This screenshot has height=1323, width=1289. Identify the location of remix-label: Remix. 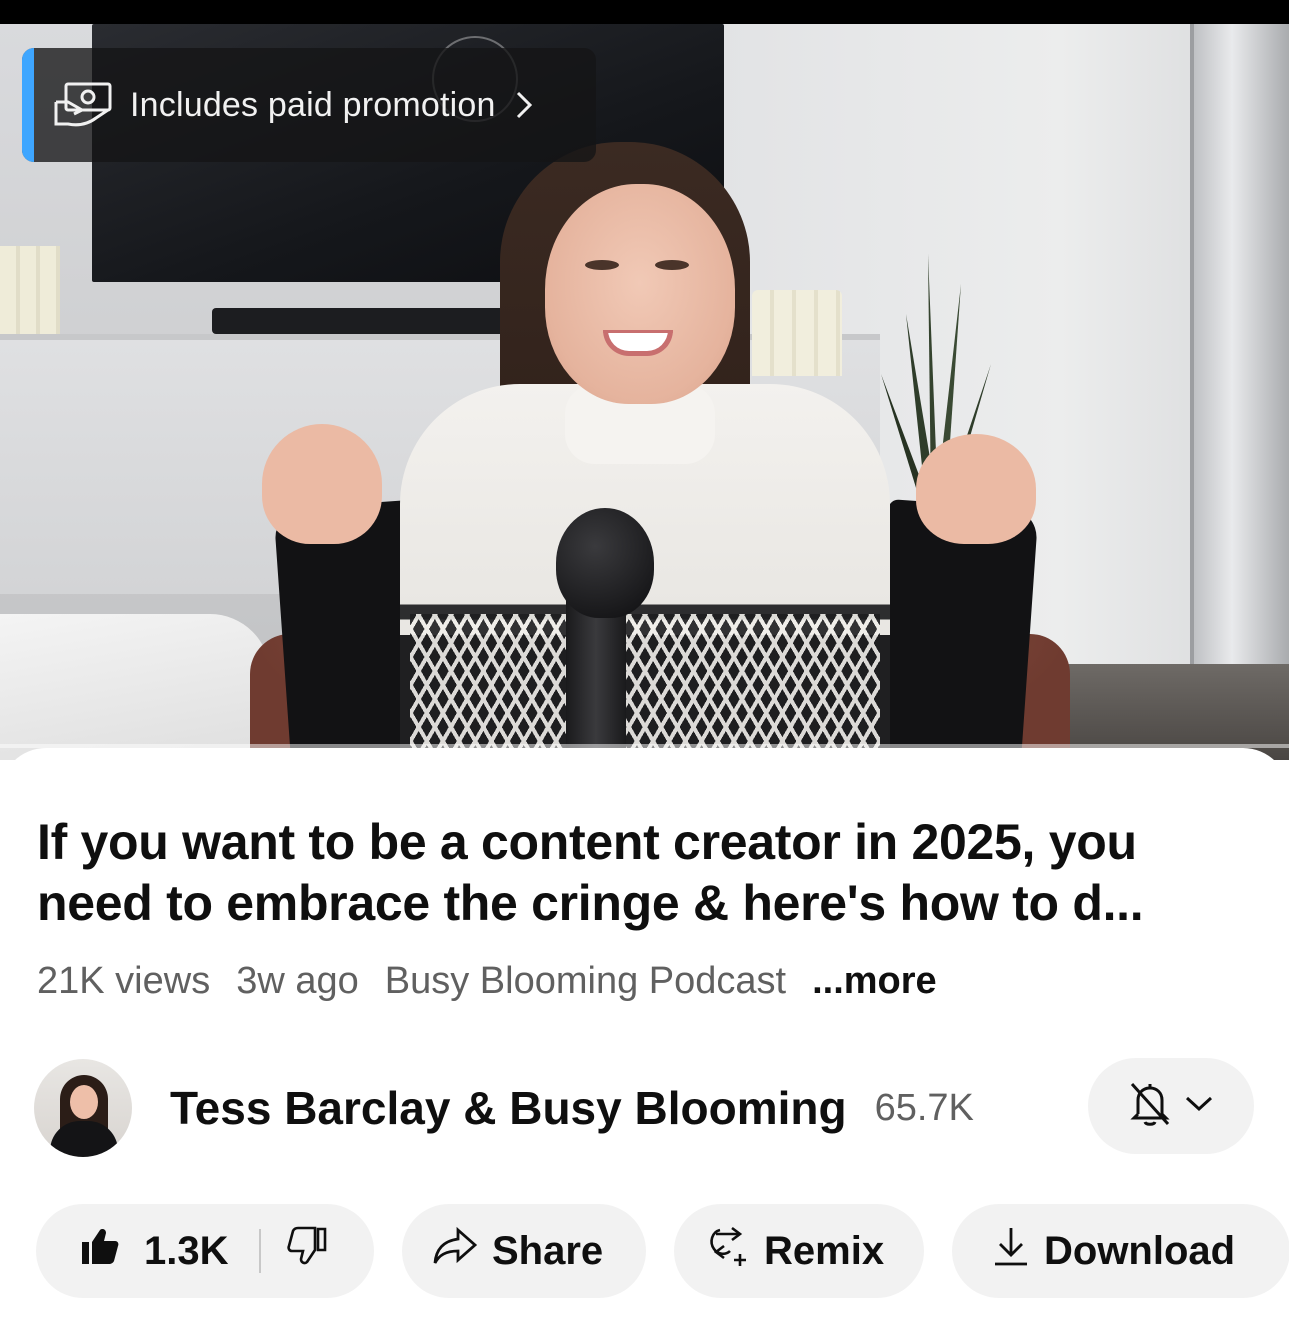
(824, 1250).